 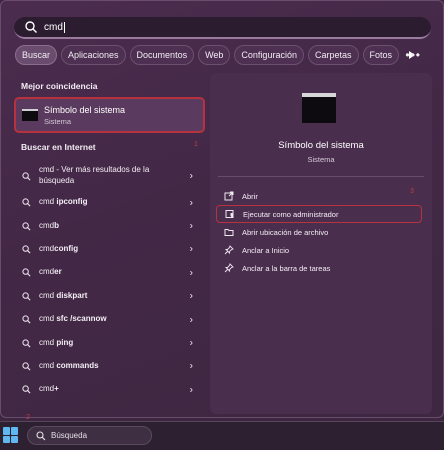 What do you see at coordinates (109, 366) in the screenshot?
I see `list-item: cmd commands ›` at bounding box center [109, 366].